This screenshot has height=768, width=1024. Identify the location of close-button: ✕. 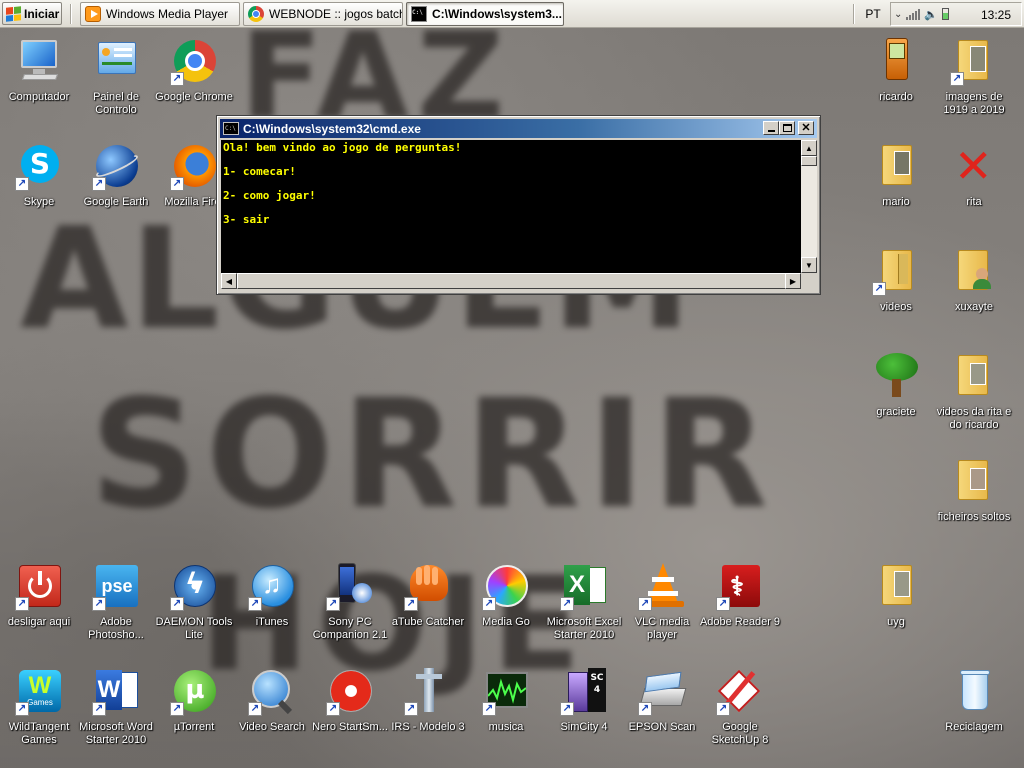
(806, 128).